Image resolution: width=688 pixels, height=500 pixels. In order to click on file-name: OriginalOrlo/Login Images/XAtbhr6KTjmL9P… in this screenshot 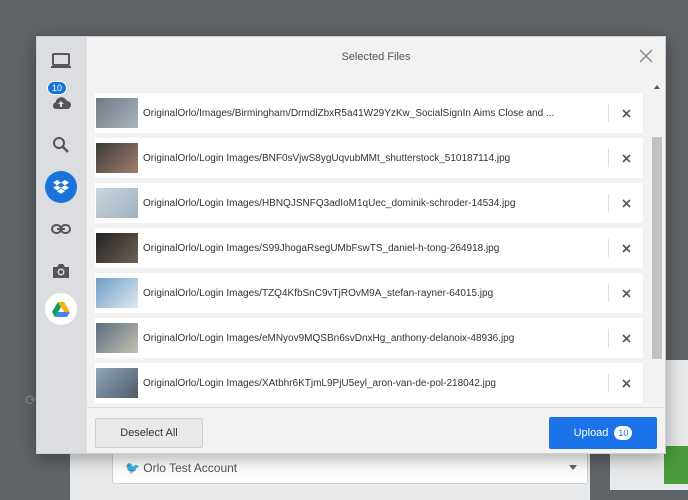, I will do `click(319, 383)`.